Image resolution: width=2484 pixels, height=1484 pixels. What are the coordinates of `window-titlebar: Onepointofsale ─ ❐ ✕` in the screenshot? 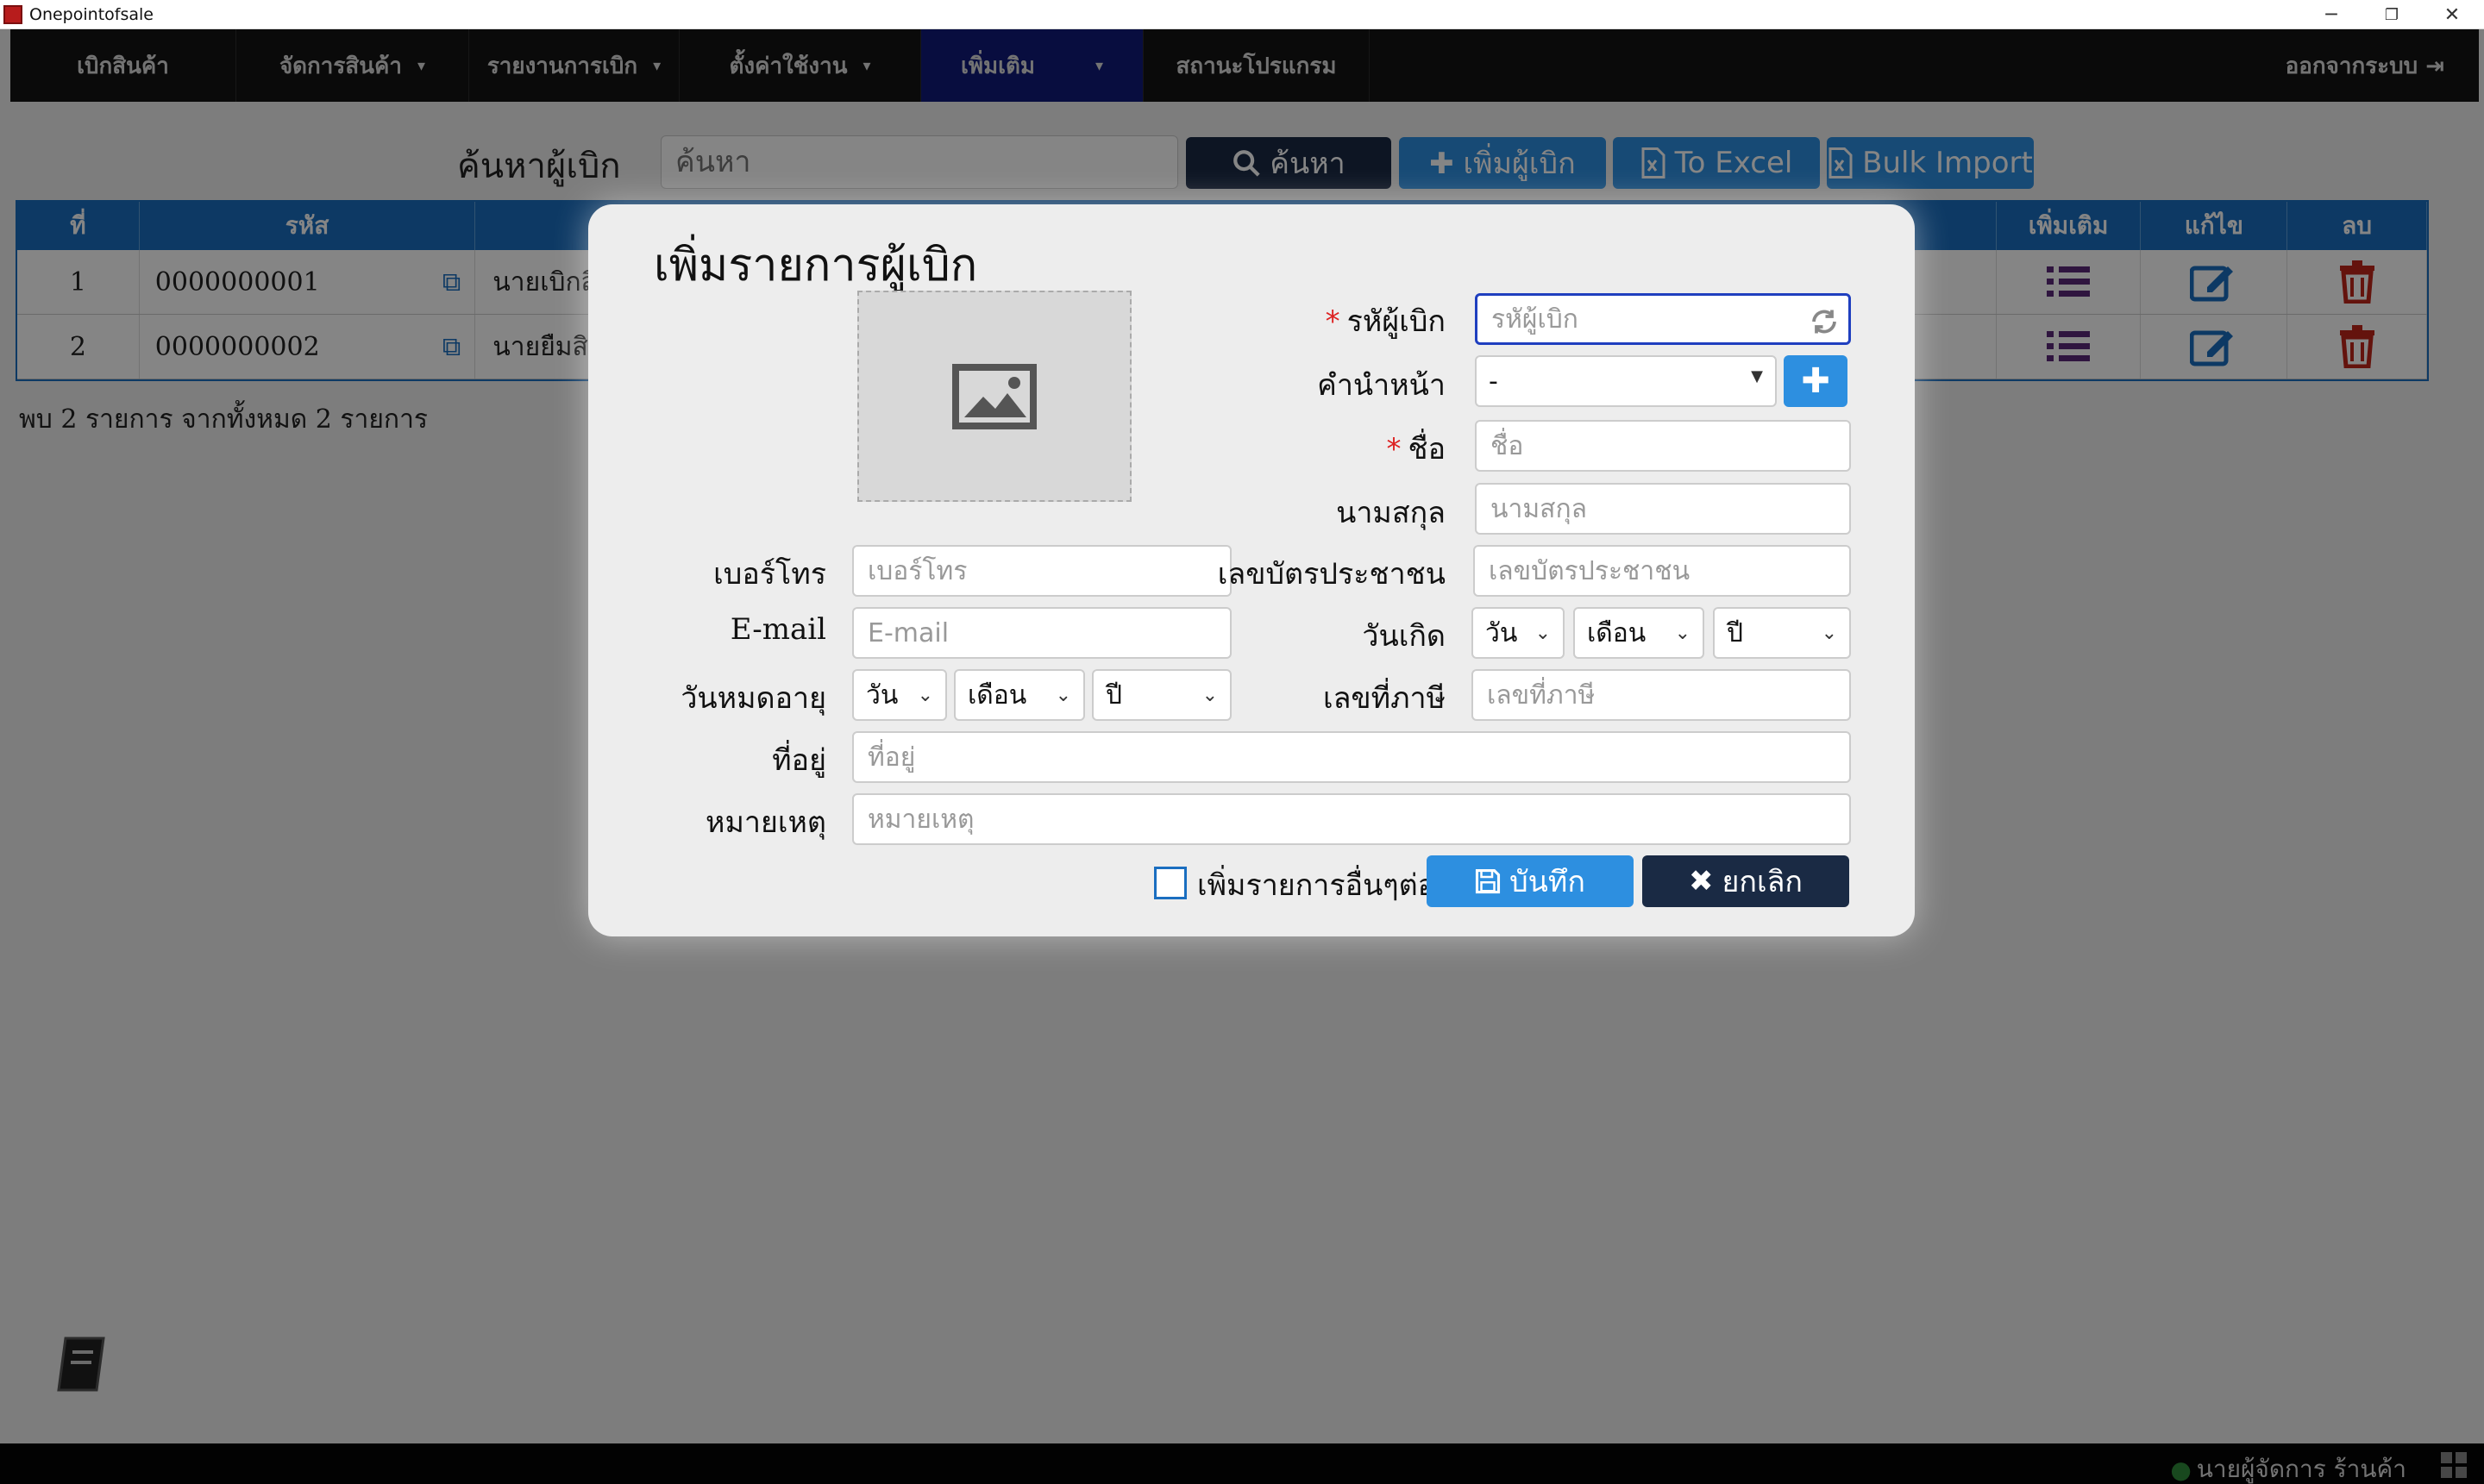 It's located at (1242, 14).